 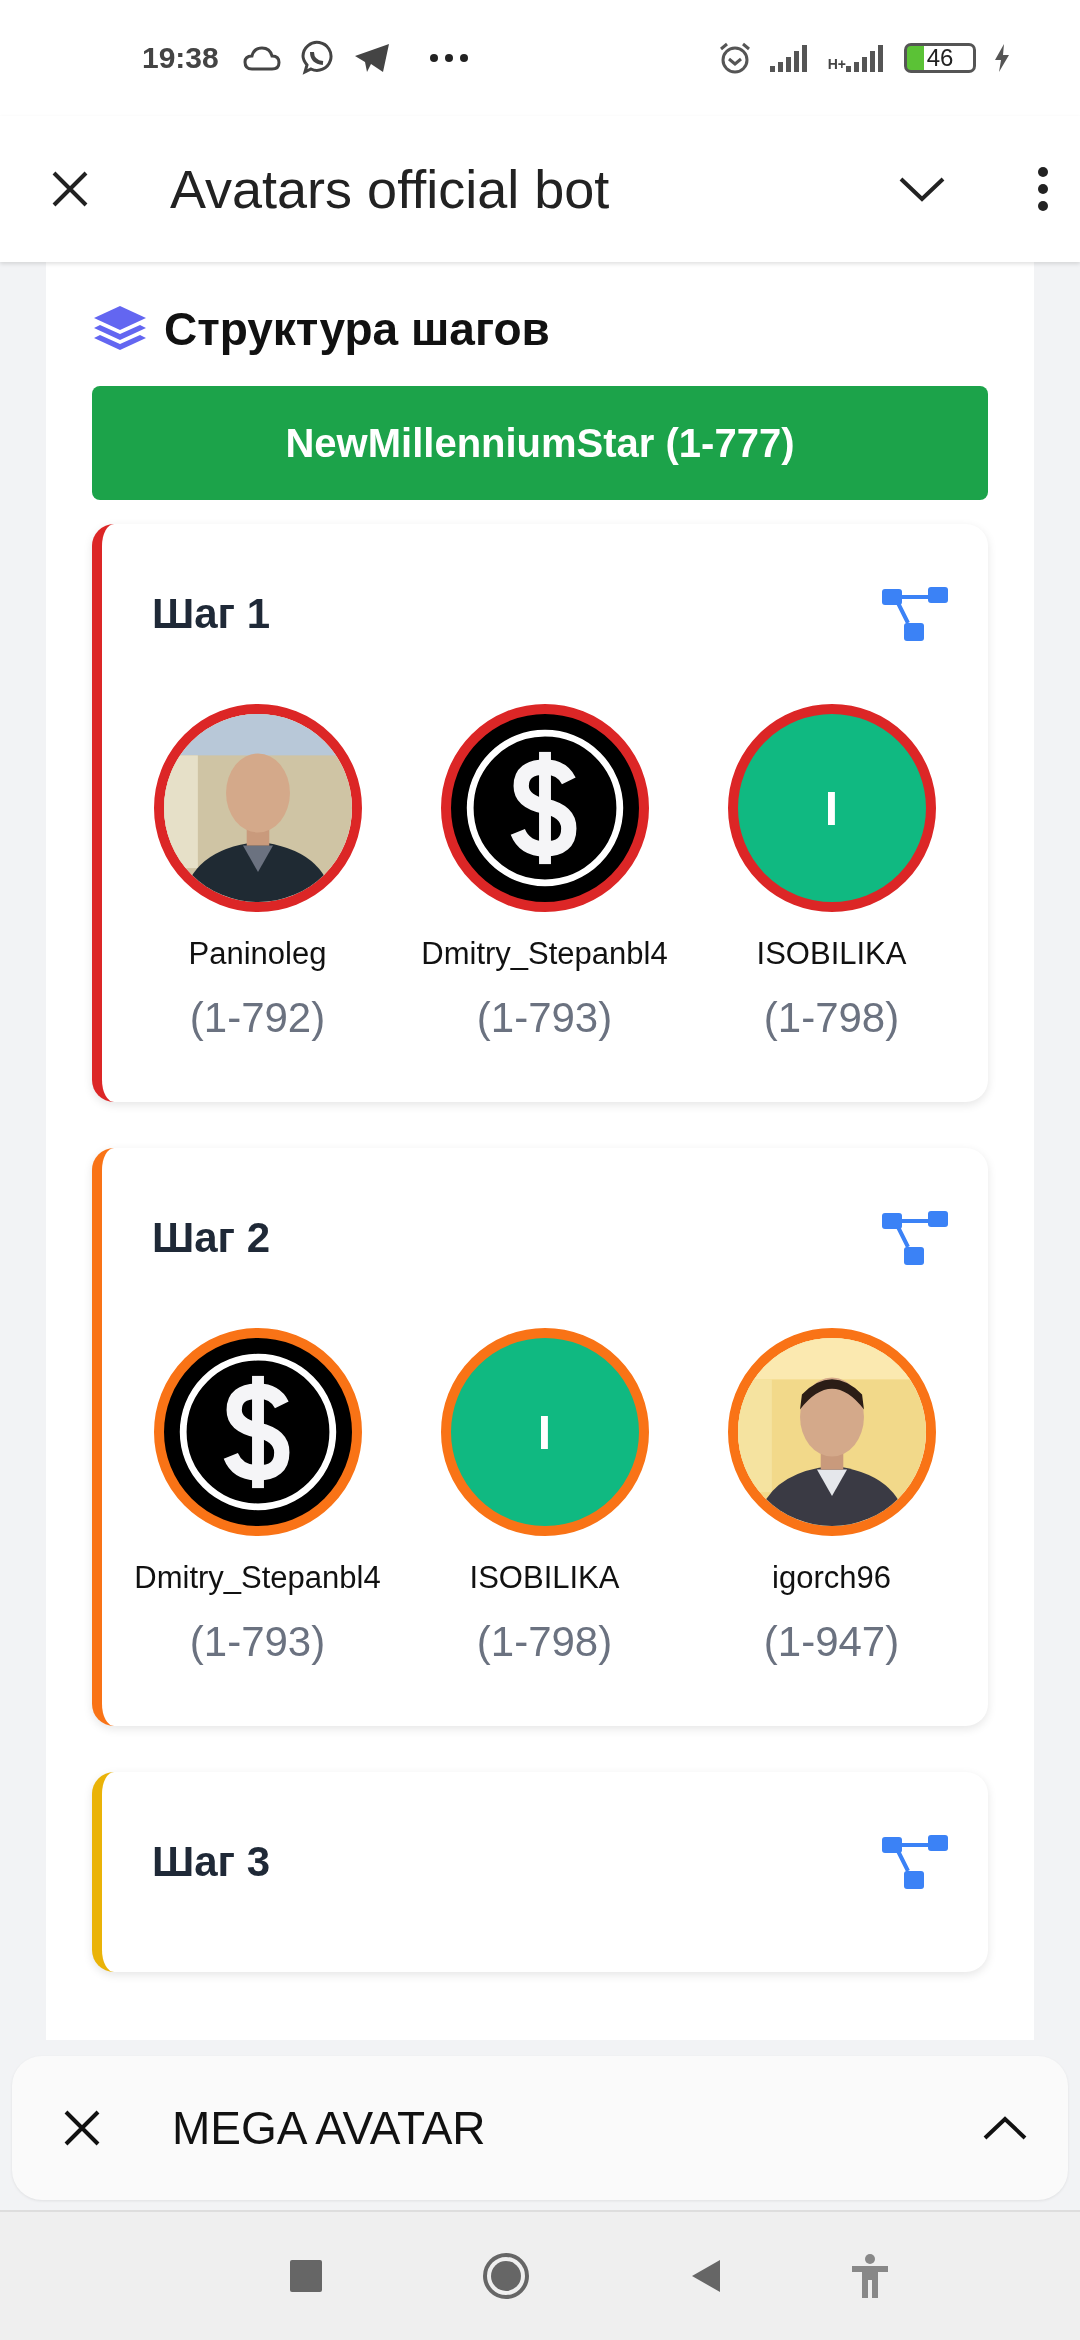 I want to click on chevron-up-icon, so click(x=1005, y=2128).